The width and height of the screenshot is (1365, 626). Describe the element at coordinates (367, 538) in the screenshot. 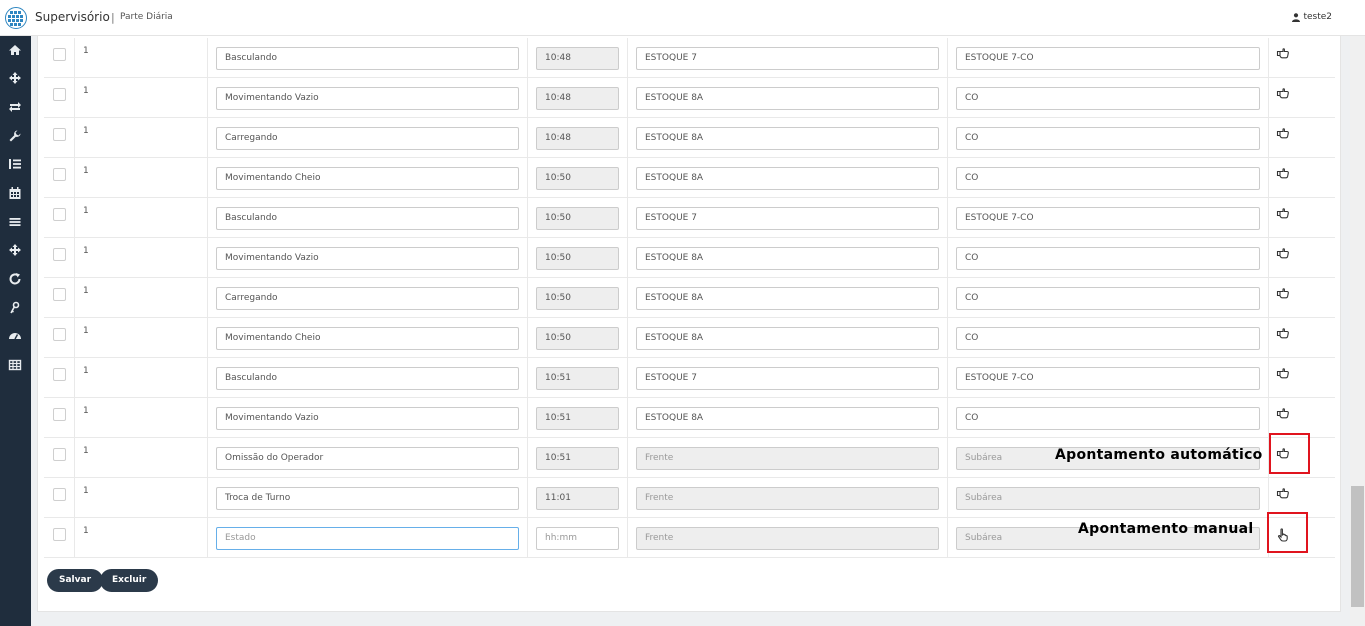

I see `state-input: Estado` at that location.